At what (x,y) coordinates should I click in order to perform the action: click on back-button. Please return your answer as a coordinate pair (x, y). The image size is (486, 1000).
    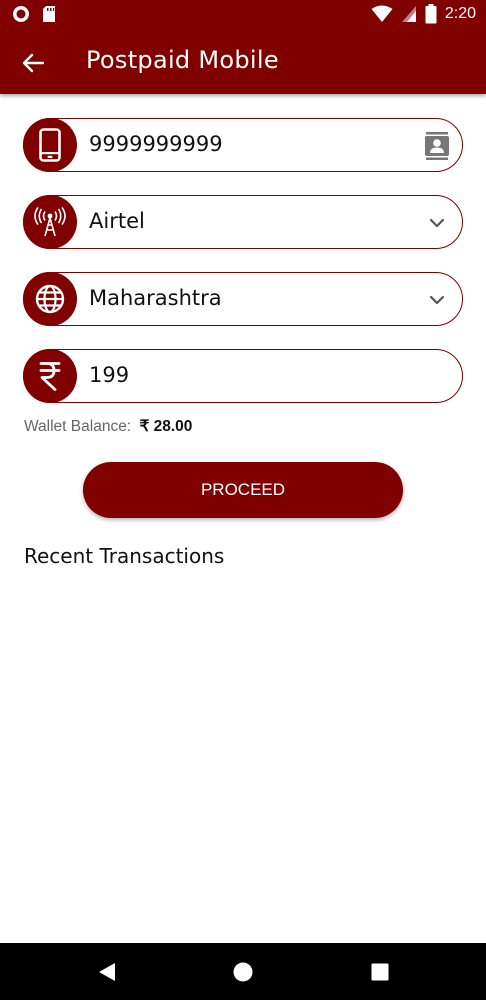
    Looking at the image, I should click on (33, 63).